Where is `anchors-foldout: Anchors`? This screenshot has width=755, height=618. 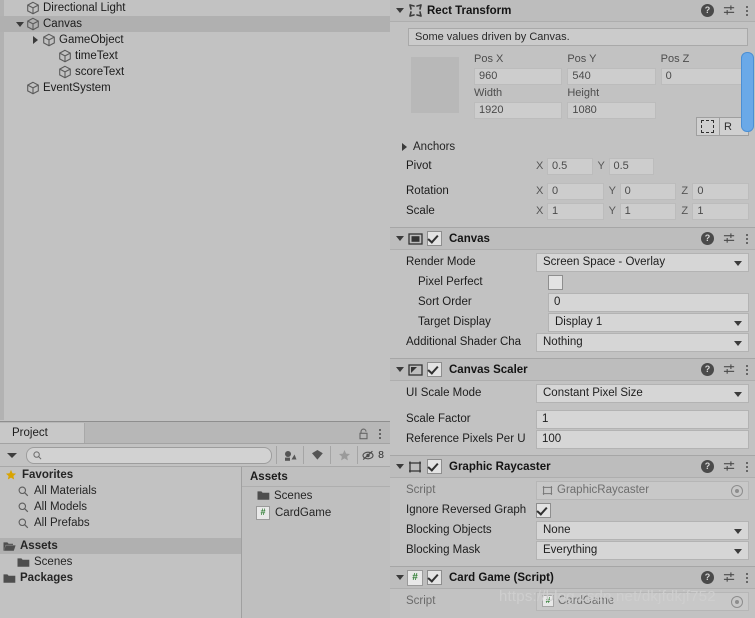
anchors-foldout: Anchors is located at coordinates (572, 146).